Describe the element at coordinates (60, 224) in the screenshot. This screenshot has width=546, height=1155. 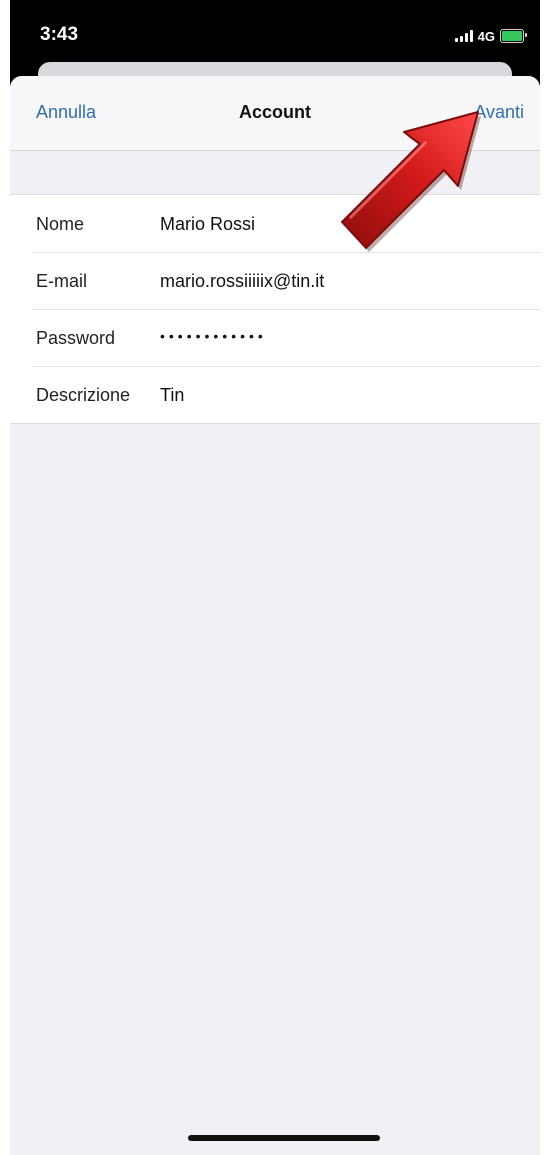
I see `name-label: Nome` at that location.